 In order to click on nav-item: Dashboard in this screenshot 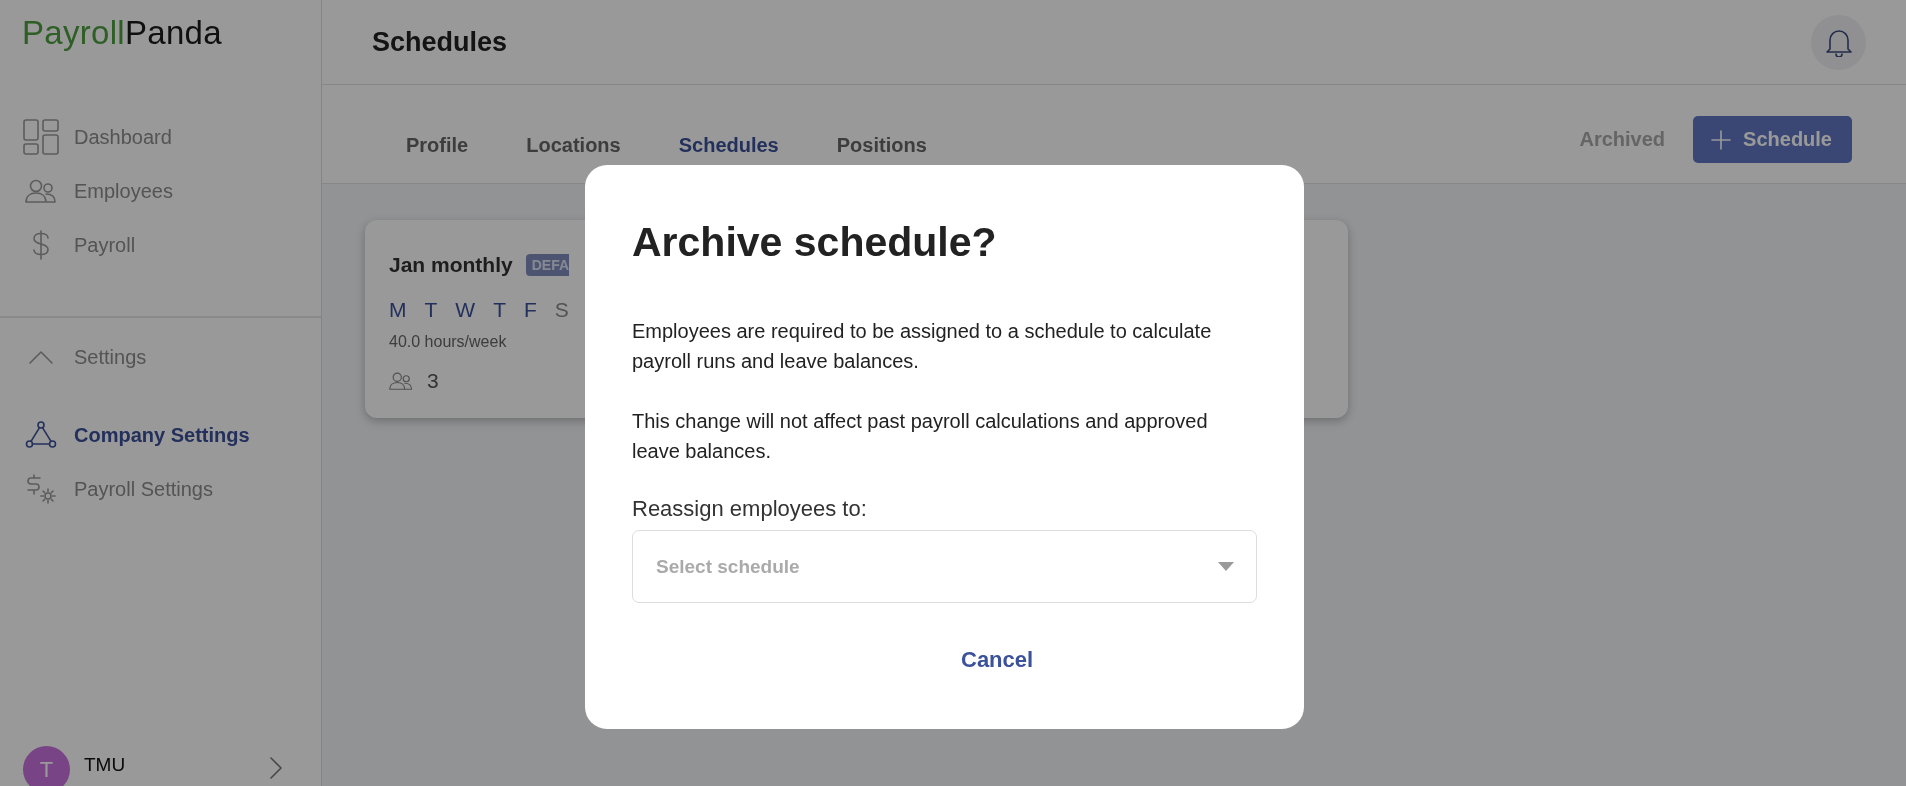, I will do `click(160, 137)`.